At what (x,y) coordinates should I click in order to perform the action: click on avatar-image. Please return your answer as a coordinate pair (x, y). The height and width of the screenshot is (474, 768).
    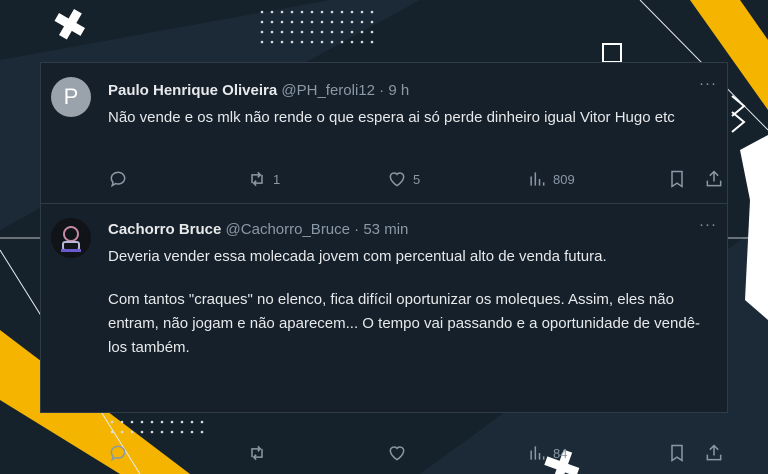
    Looking at the image, I should click on (71, 238).